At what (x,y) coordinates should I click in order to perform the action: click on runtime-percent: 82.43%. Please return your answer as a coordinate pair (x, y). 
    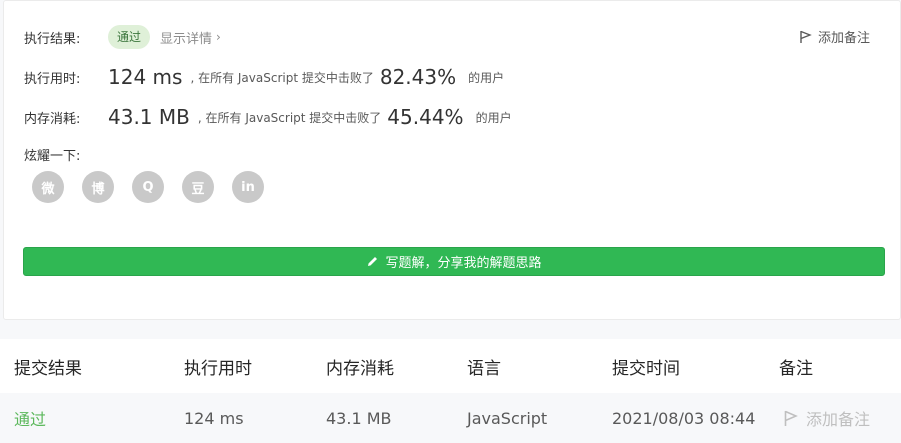
    Looking at the image, I should click on (418, 77).